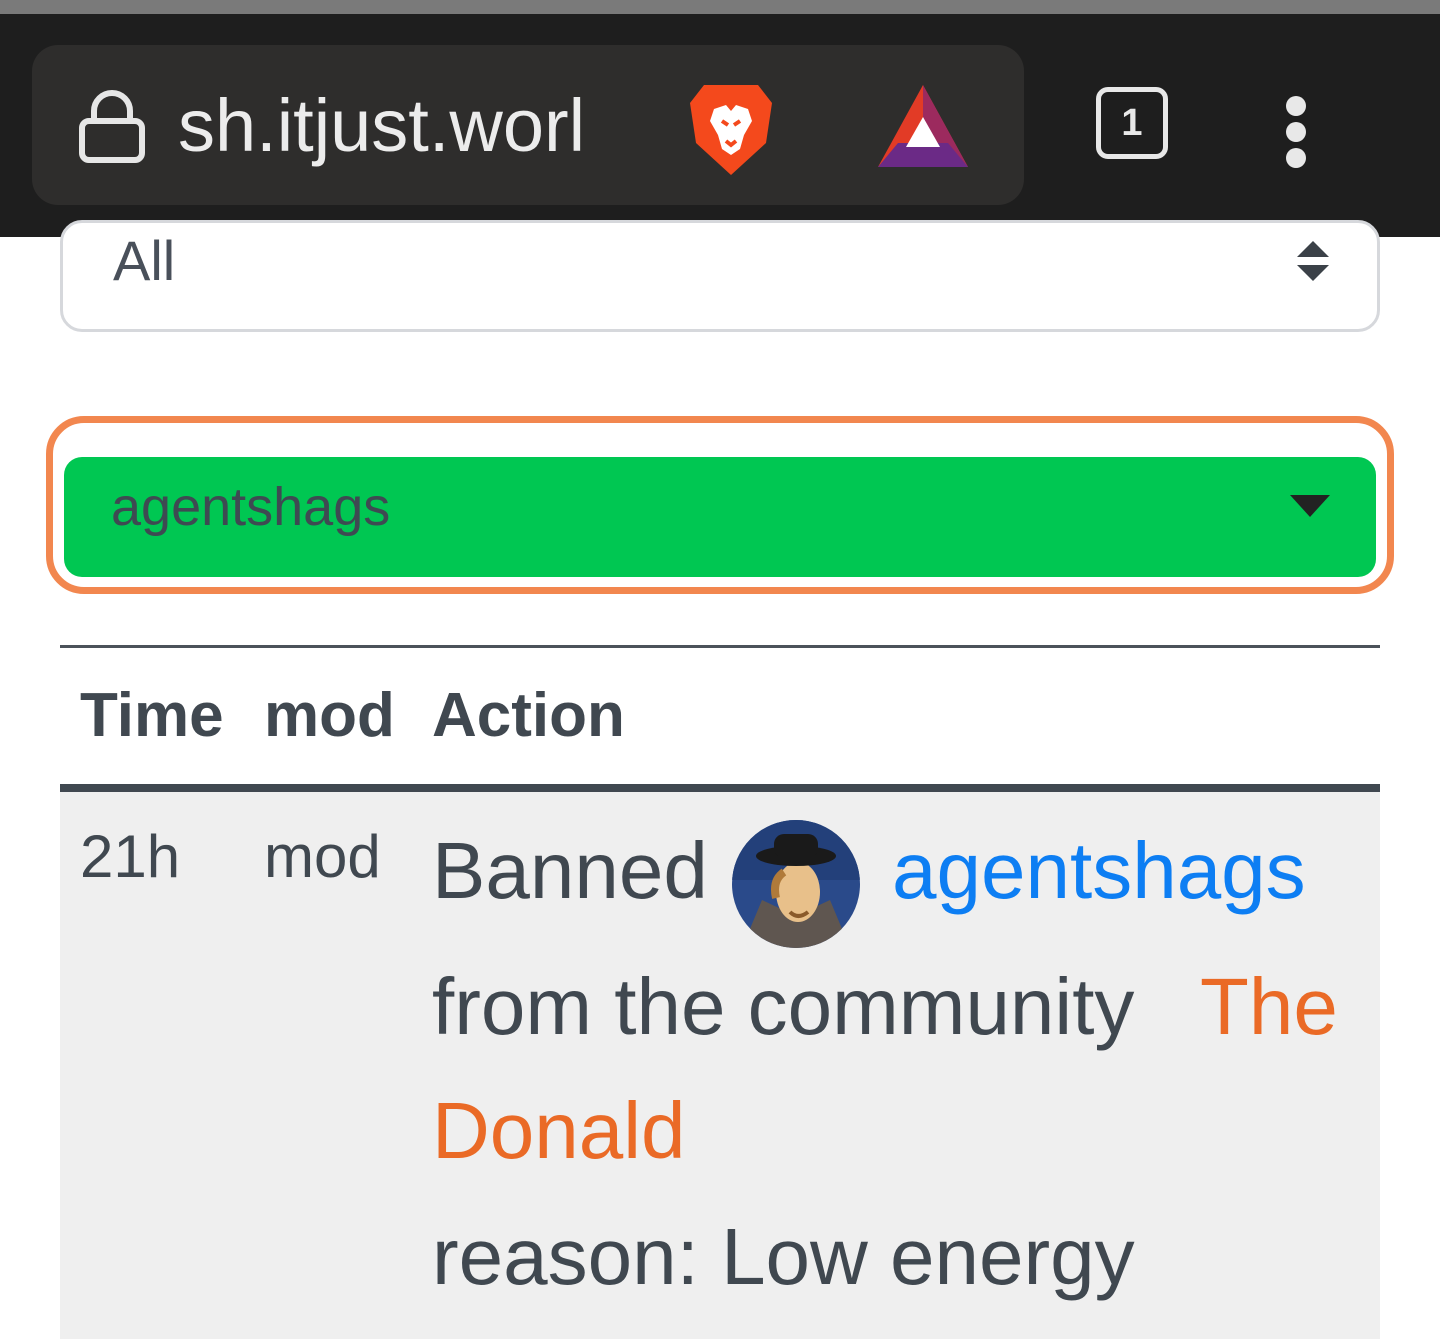 This screenshot has height=1339, width=1440. Describe the element at coordinates (130, 856) in the screenshot. I see `row-time: 21h` at that location.